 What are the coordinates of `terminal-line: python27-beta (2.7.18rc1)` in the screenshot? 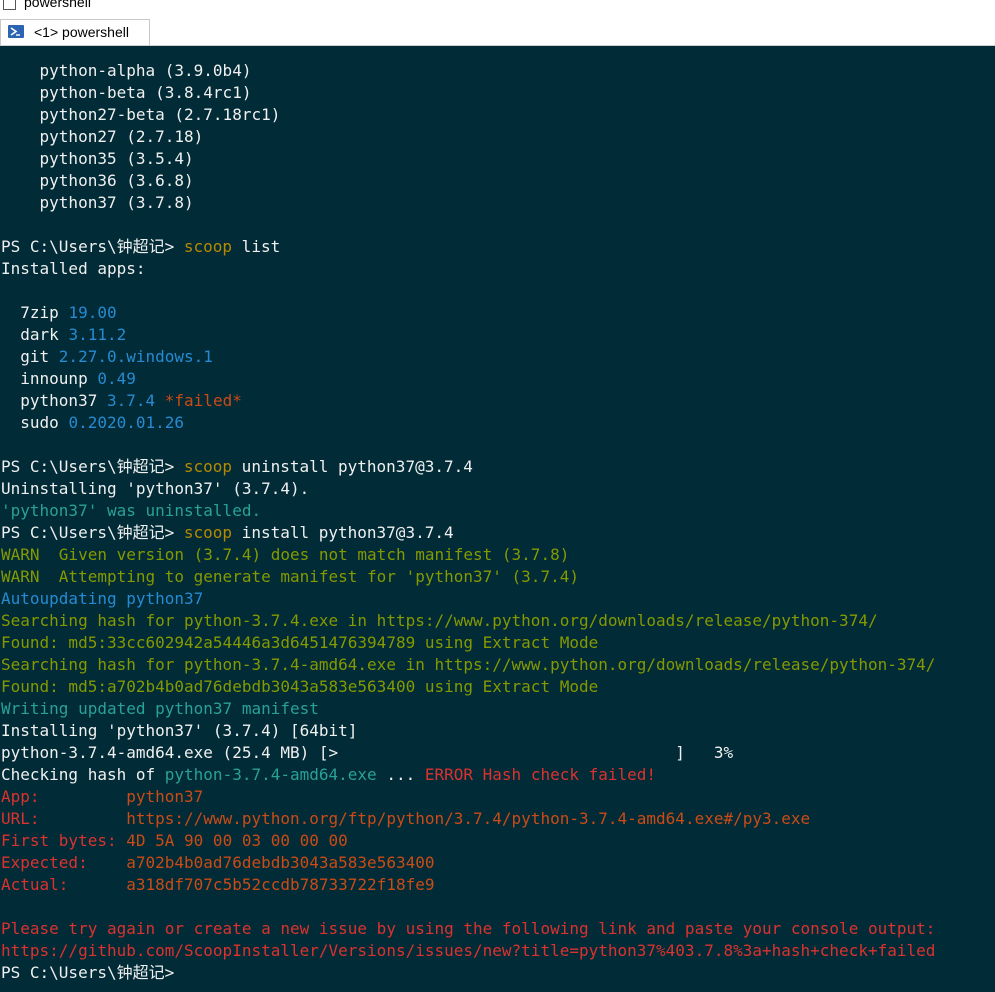 It's located at (141, 115).